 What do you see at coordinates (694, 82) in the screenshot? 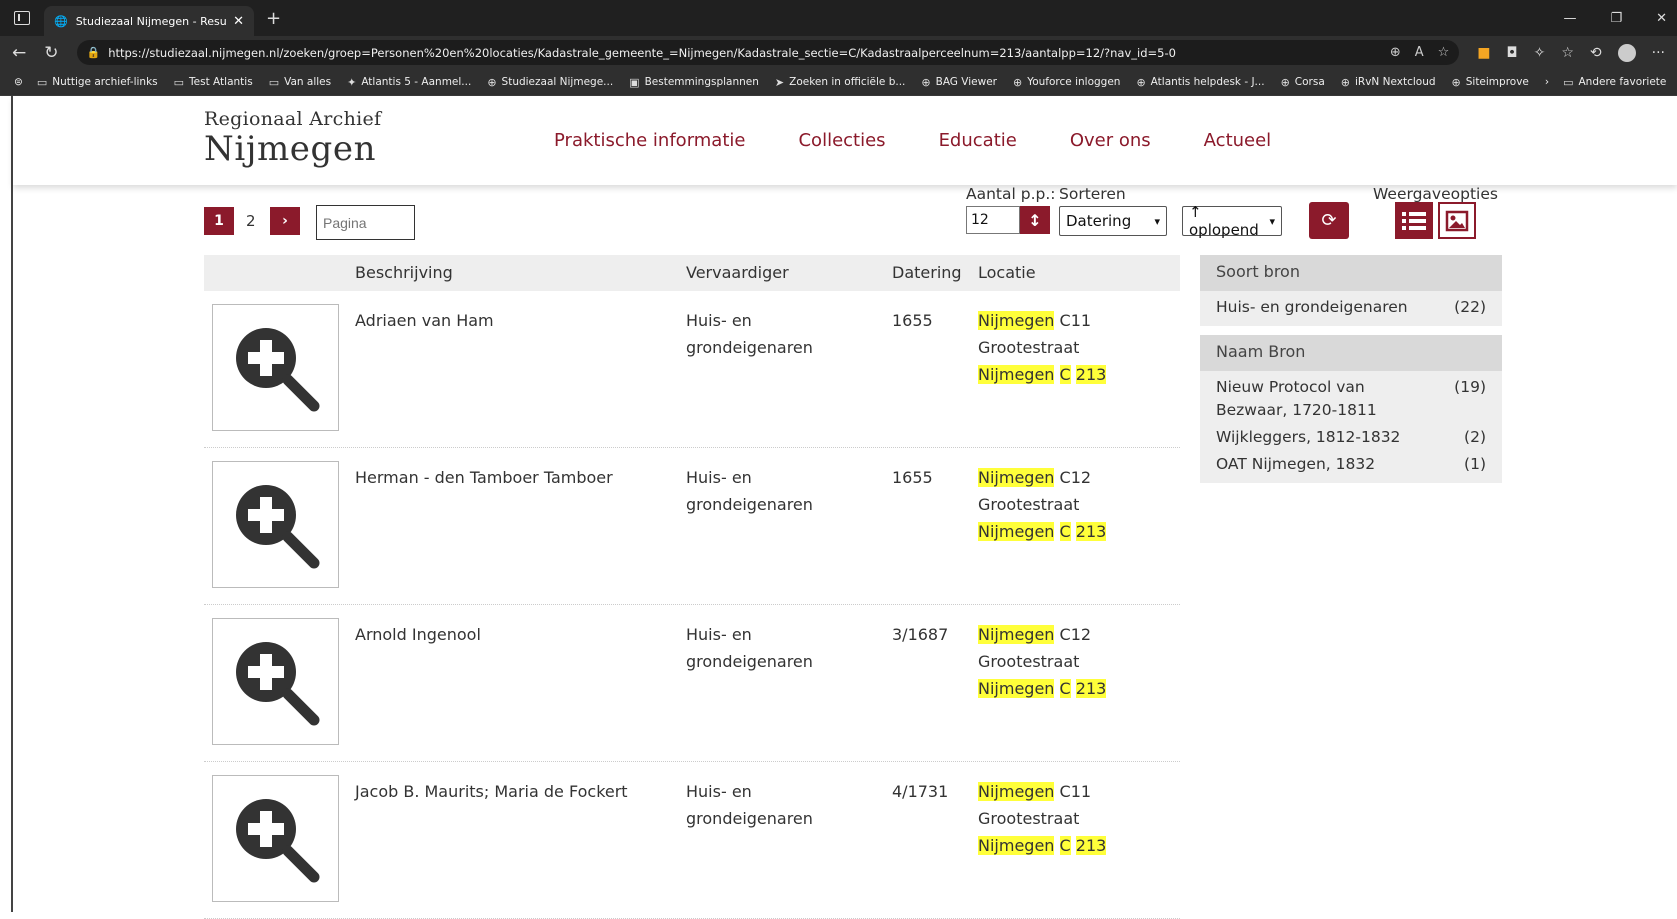
I see `bookmark-item: ▣ Bestemmingsplannen` at bounding box center [694, 82].